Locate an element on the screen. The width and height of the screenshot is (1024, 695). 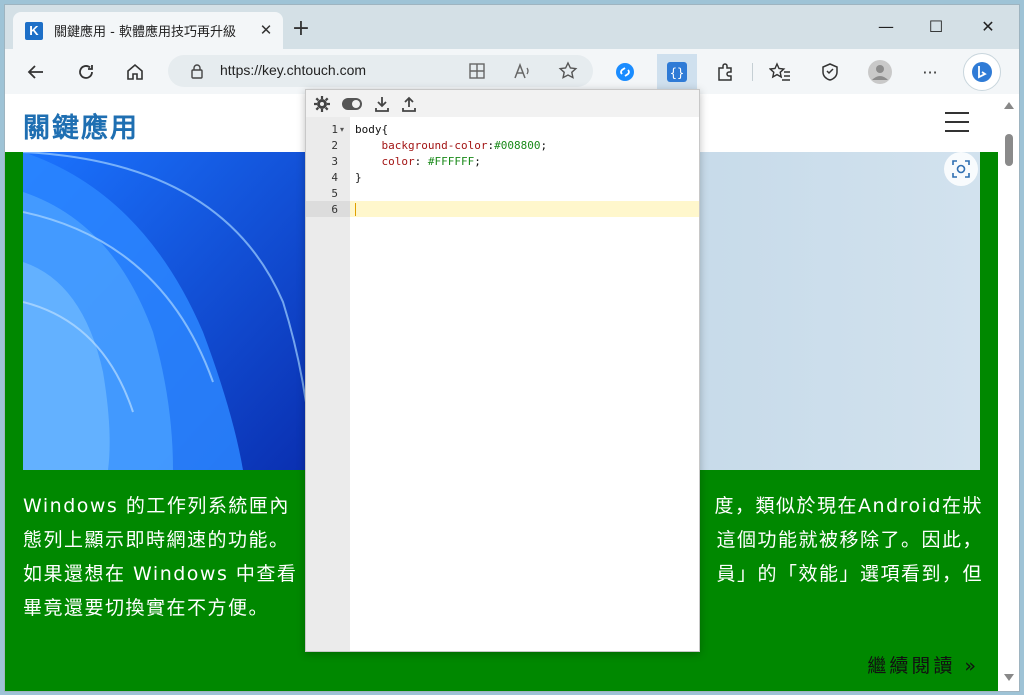
refresh-icon is located at coordinates (86, 72).